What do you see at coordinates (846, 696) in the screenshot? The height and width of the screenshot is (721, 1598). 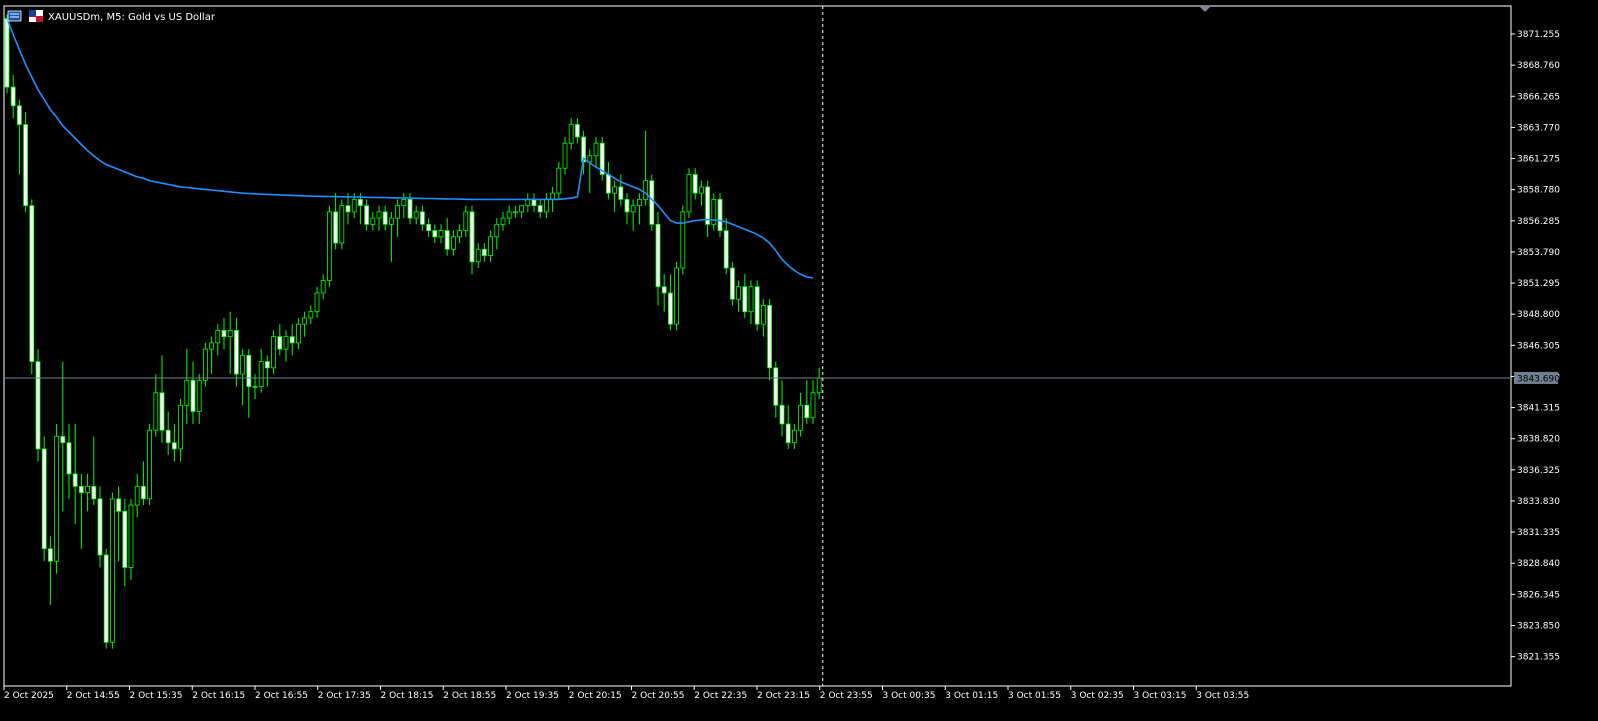 I see `x-tick-label: 2 Oct 23:55` at bounding box center [846, 696].